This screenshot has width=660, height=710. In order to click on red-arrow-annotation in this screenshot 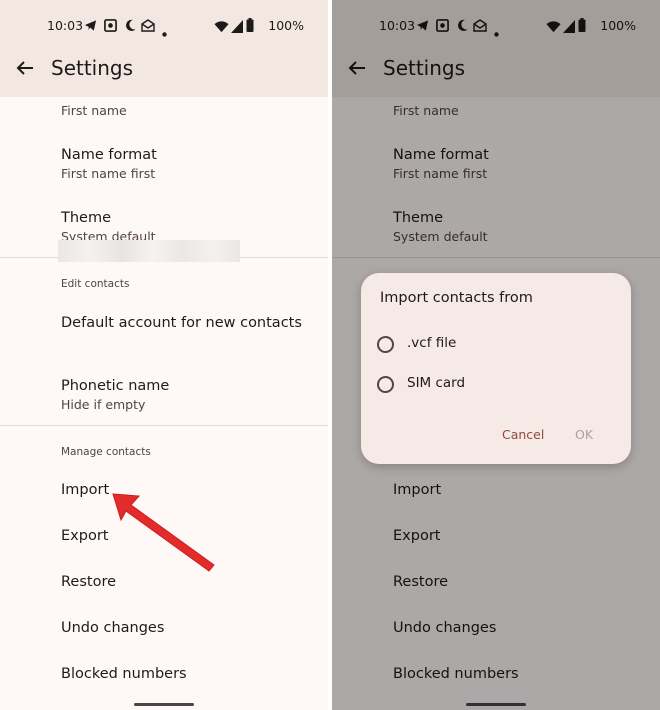, I will do `click(163, 532)`.